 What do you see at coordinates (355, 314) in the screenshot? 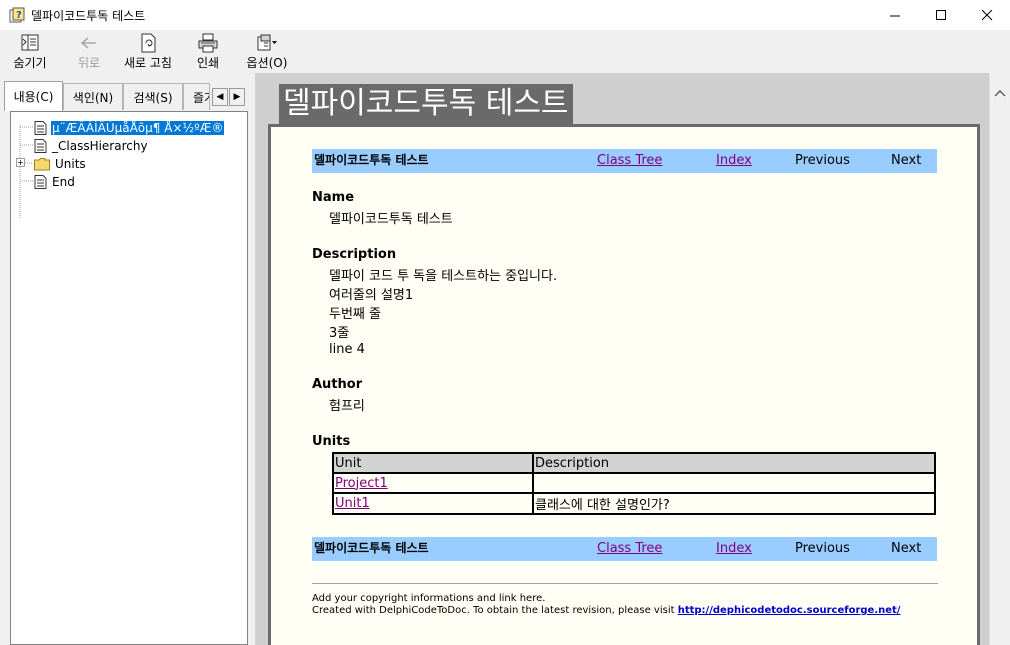
I see `description-line: 두번째 줄` at bounding box center [355, 314].